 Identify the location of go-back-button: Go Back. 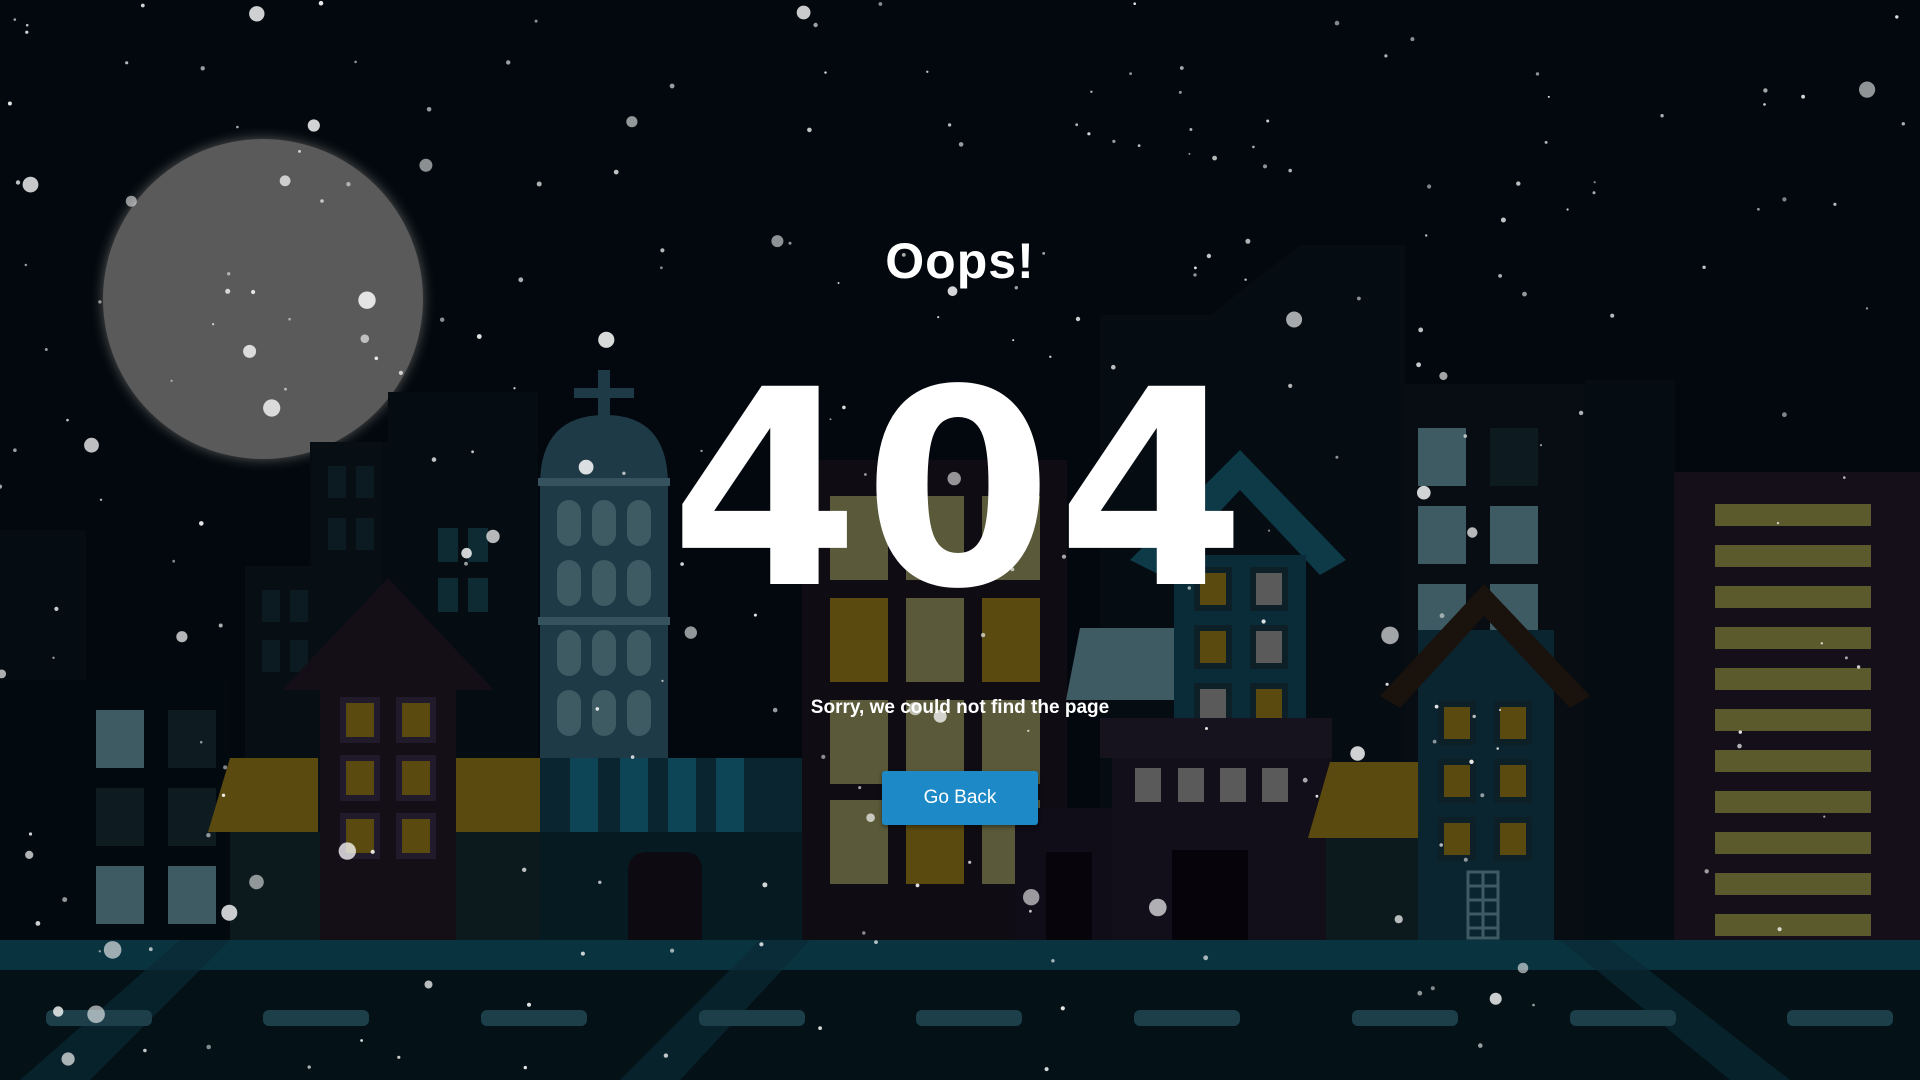
(960, 798).